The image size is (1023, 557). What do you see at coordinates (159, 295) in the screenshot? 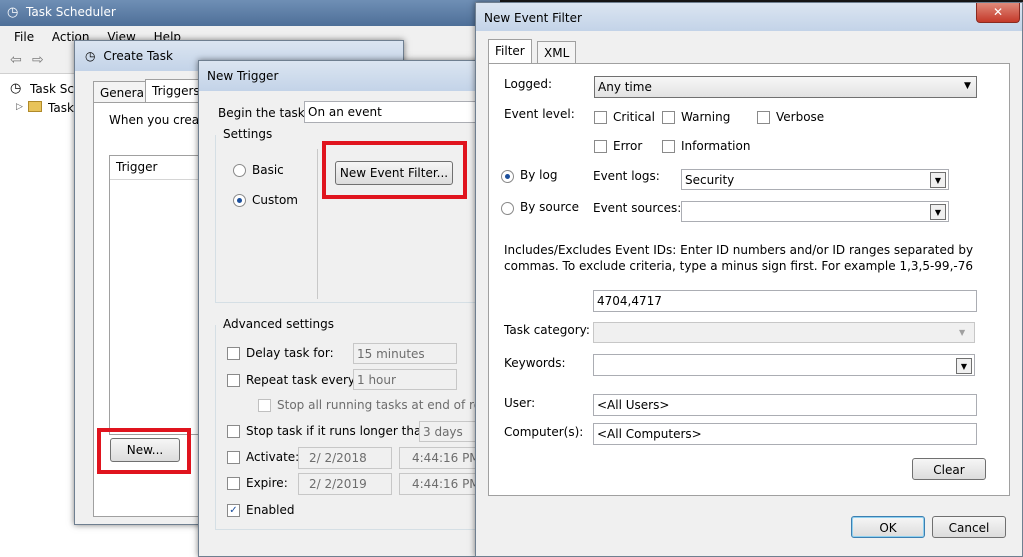
I see `trigger-list: Trigger` at bounding box center [159, 295].